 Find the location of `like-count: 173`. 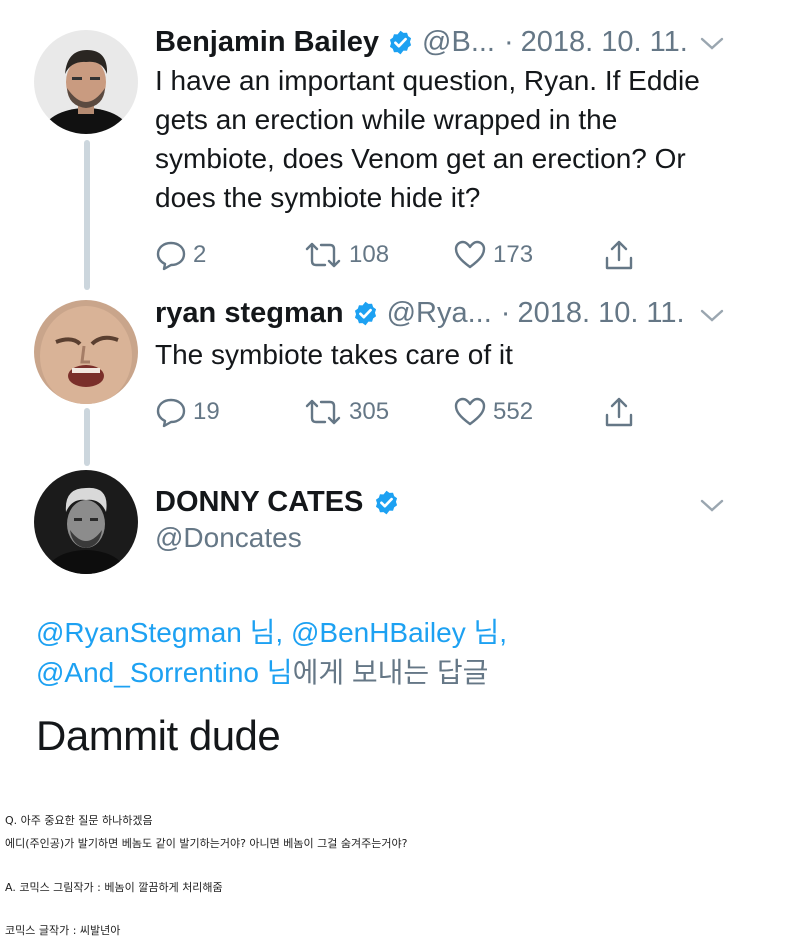

like-count: 173 is located at coordinates (513, 254).